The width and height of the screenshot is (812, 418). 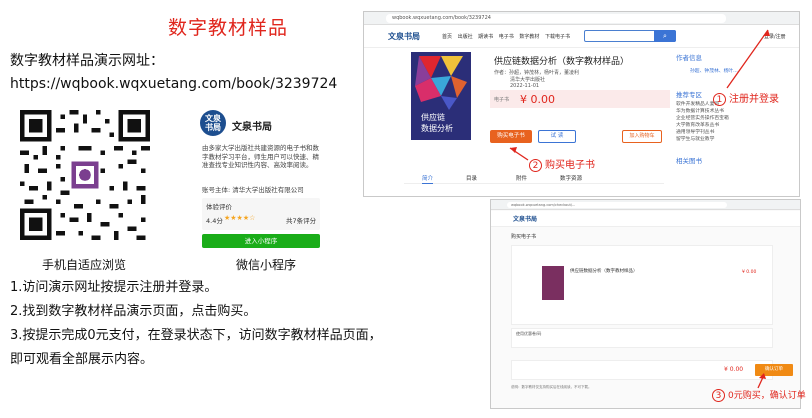 What do you see at coordinates (521, 178) in the screenshot?
I see `tab-attachments: 附件` at bounding box center [521, 178].